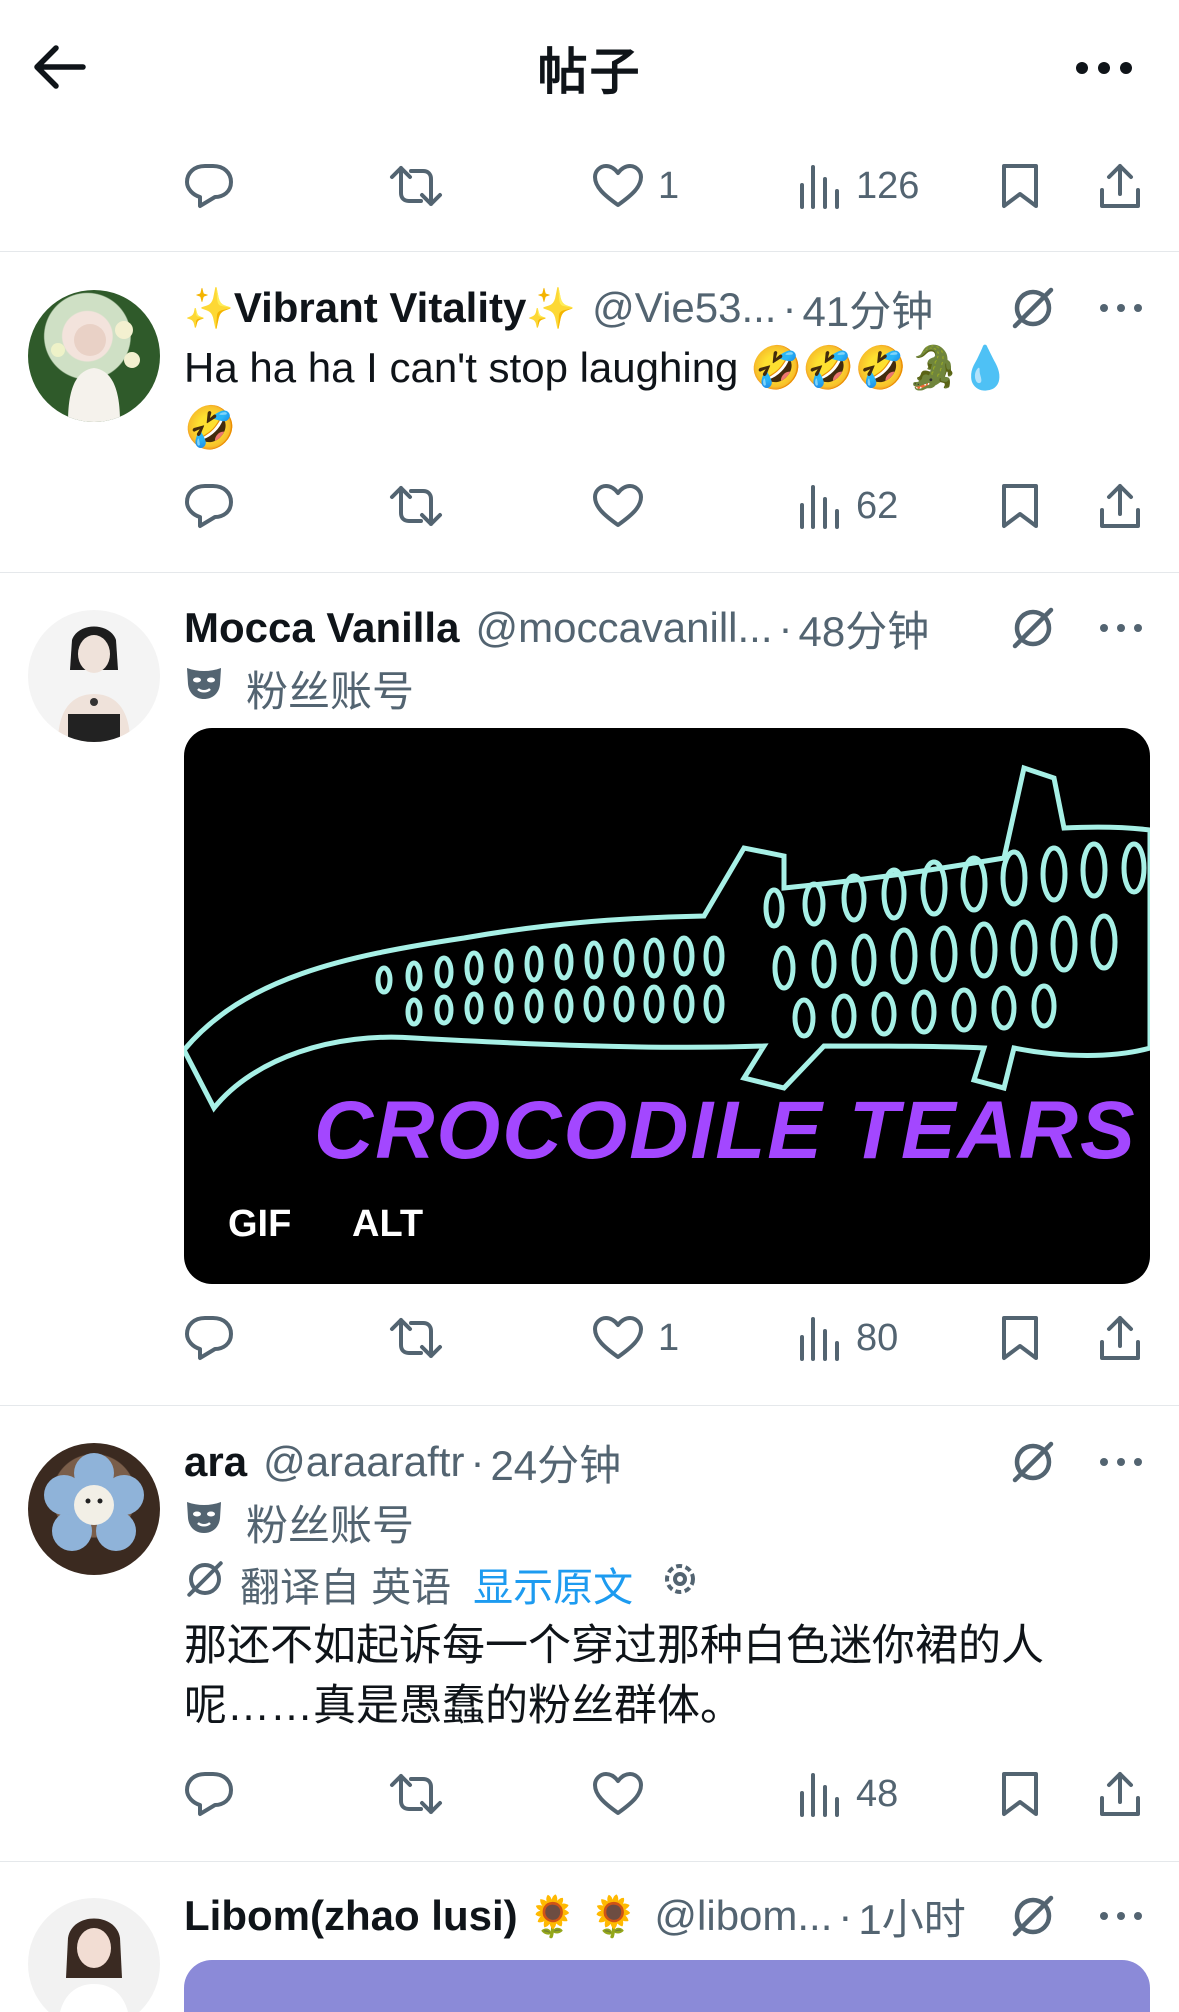 The width and height of the screenshot is (1179, 2012). I want to click on translated-from-label: 翻译自 英语, so click(346, 1588).